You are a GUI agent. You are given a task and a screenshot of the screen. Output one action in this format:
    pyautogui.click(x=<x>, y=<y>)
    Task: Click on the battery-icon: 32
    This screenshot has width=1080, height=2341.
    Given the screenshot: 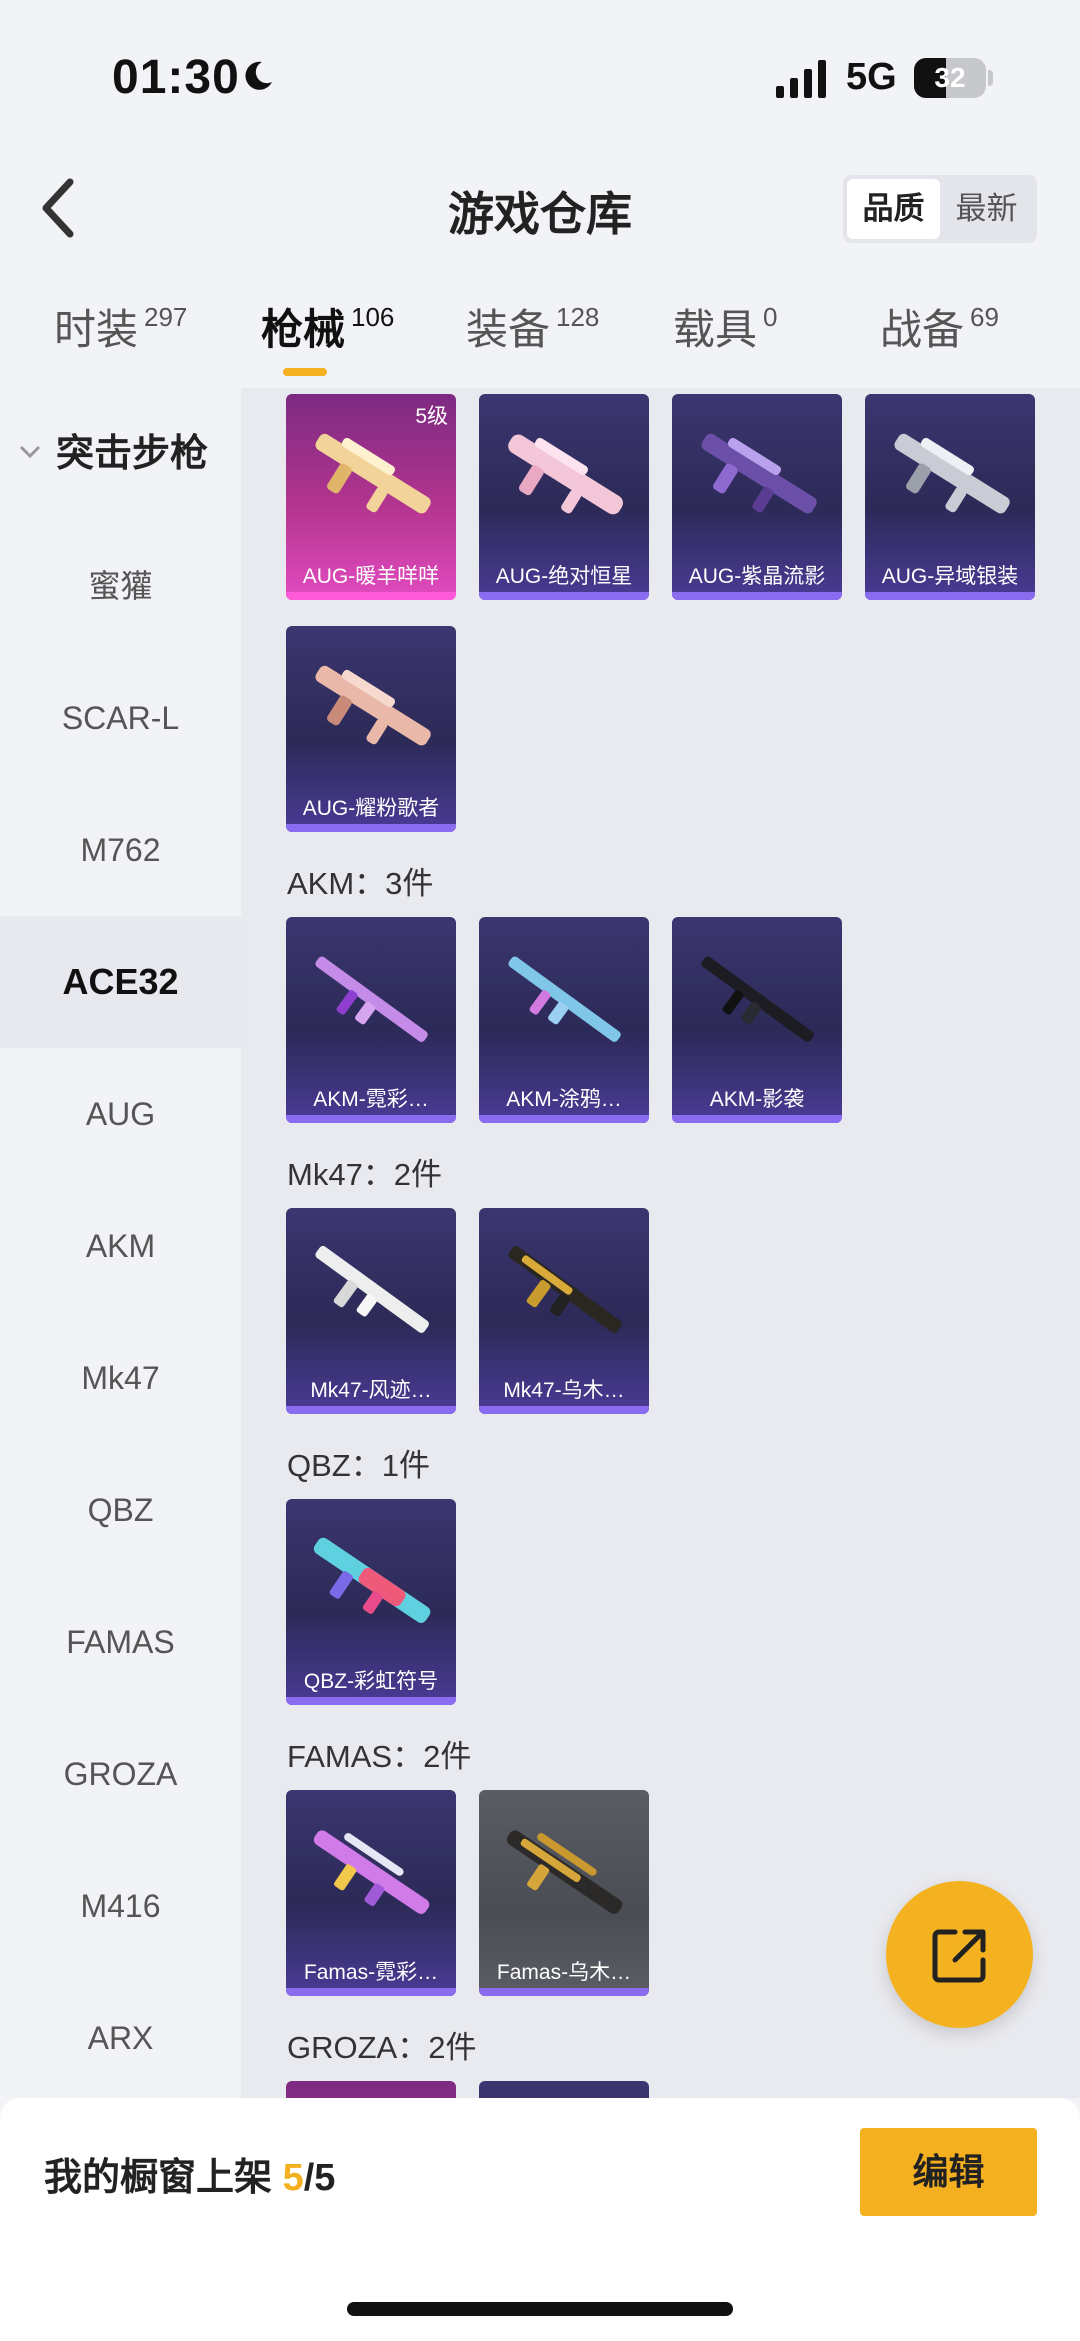 What is the action you would take?
    pyautogui.click(x=950, y=78)
    